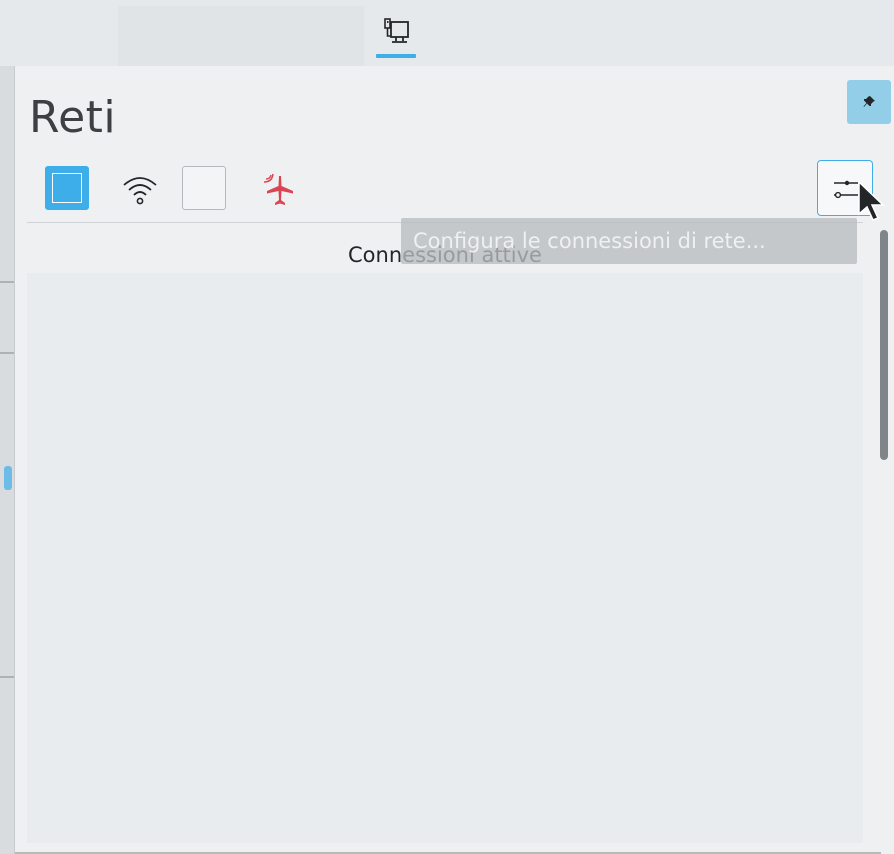 The width and height of the screenshot is (894, 854). Describe the element at coordinates (73, 117) in the screenshot. I see `page-title: Reti` at that location.